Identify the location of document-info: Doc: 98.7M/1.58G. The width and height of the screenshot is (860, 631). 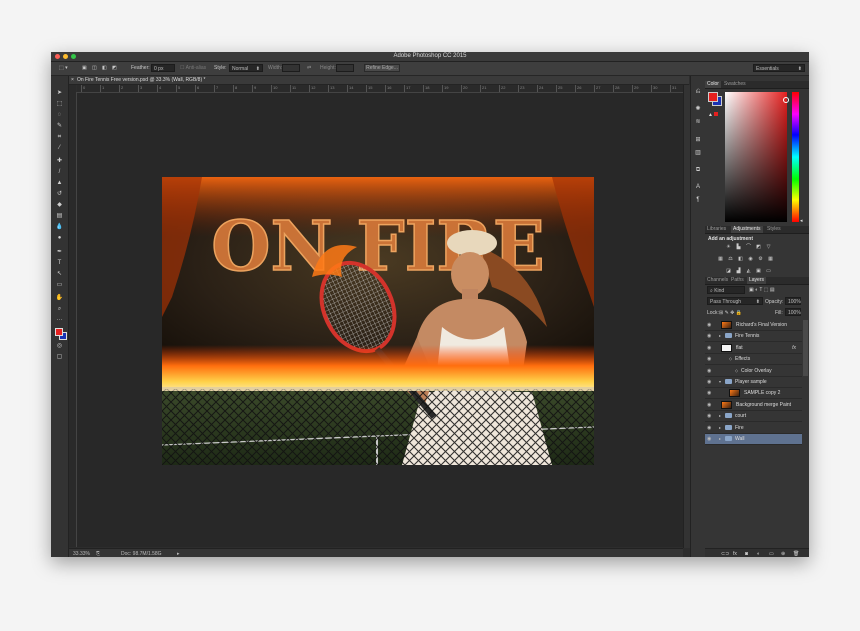
(141, 554).